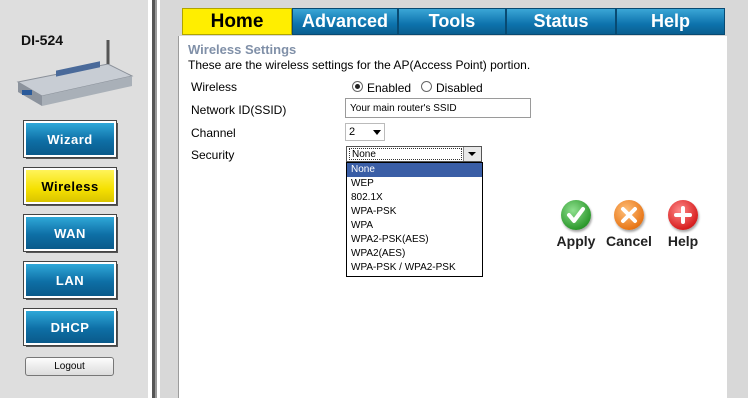 This screenshot has height=398, width=748. I want to click on security-option-wep: WEP, so click(414, 184).